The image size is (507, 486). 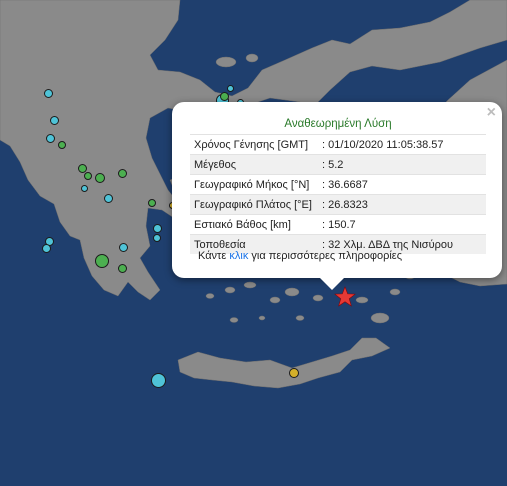 What do you see at coordinates (402, 164) in the screenshot?
I see `row-value: : 5.2` at bounding box center [402, 164].